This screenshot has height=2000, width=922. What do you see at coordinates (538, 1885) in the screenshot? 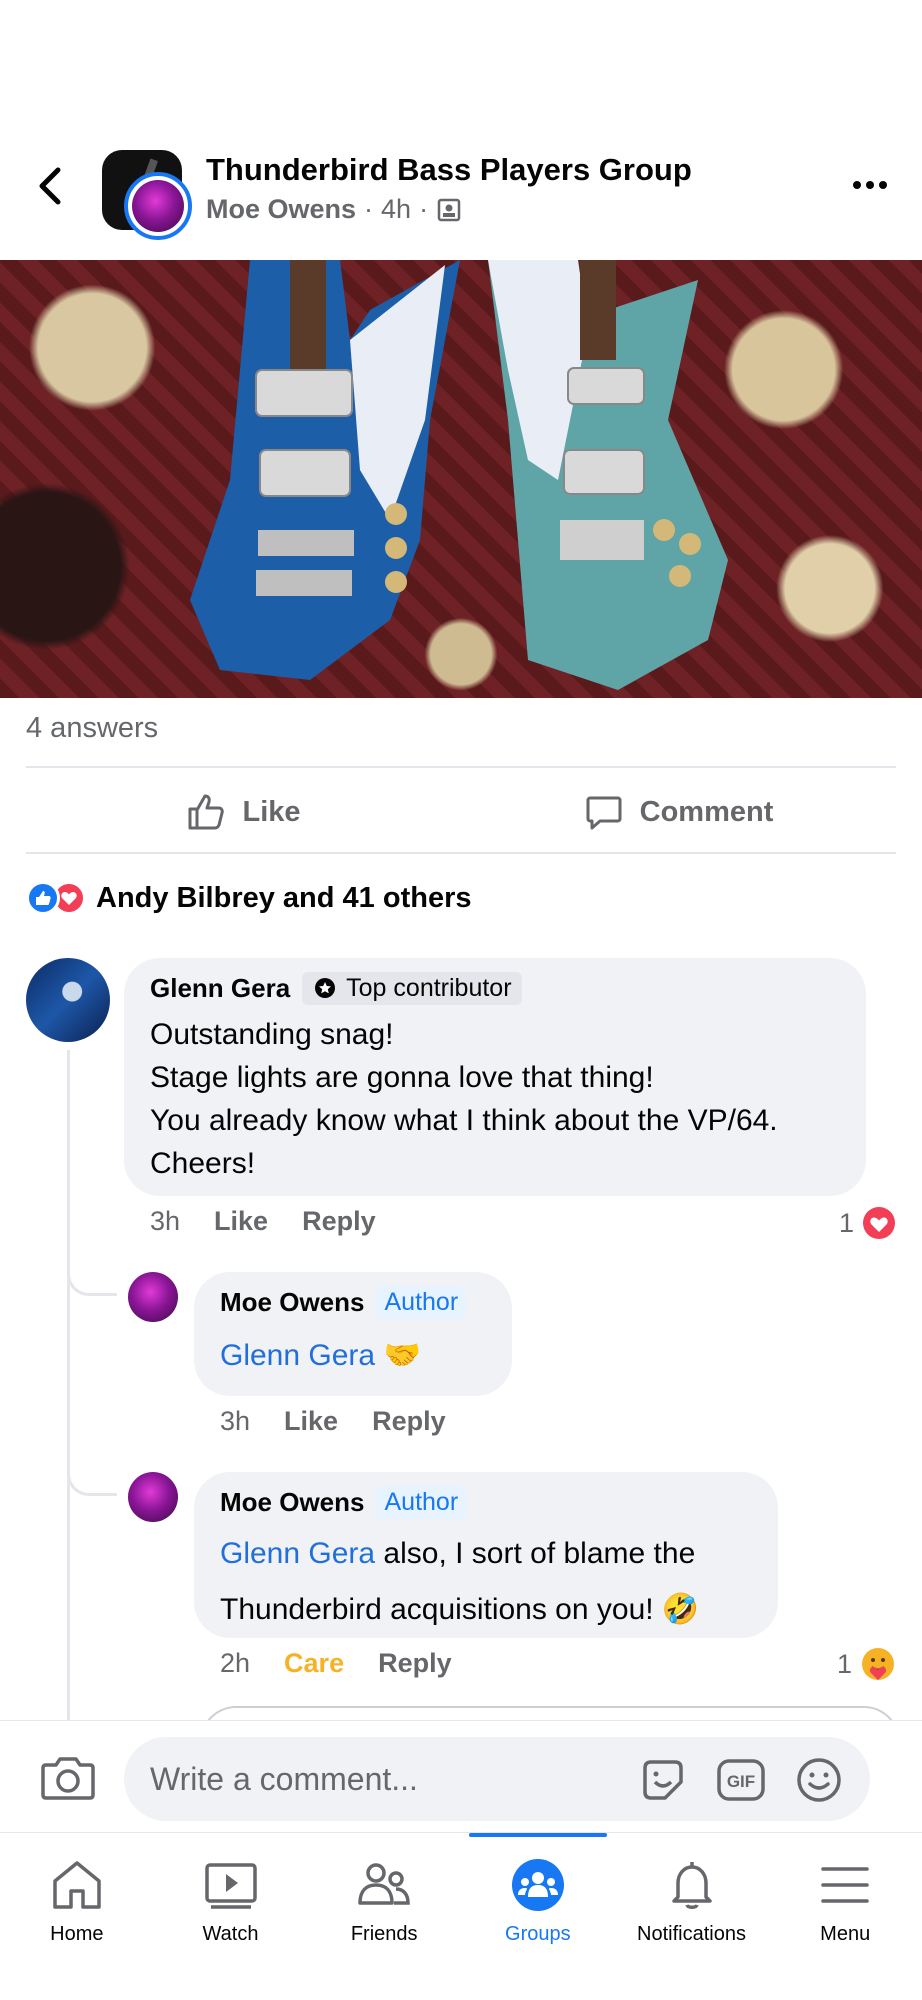
I see `groups-icon` at bounding box center [538, 1885].